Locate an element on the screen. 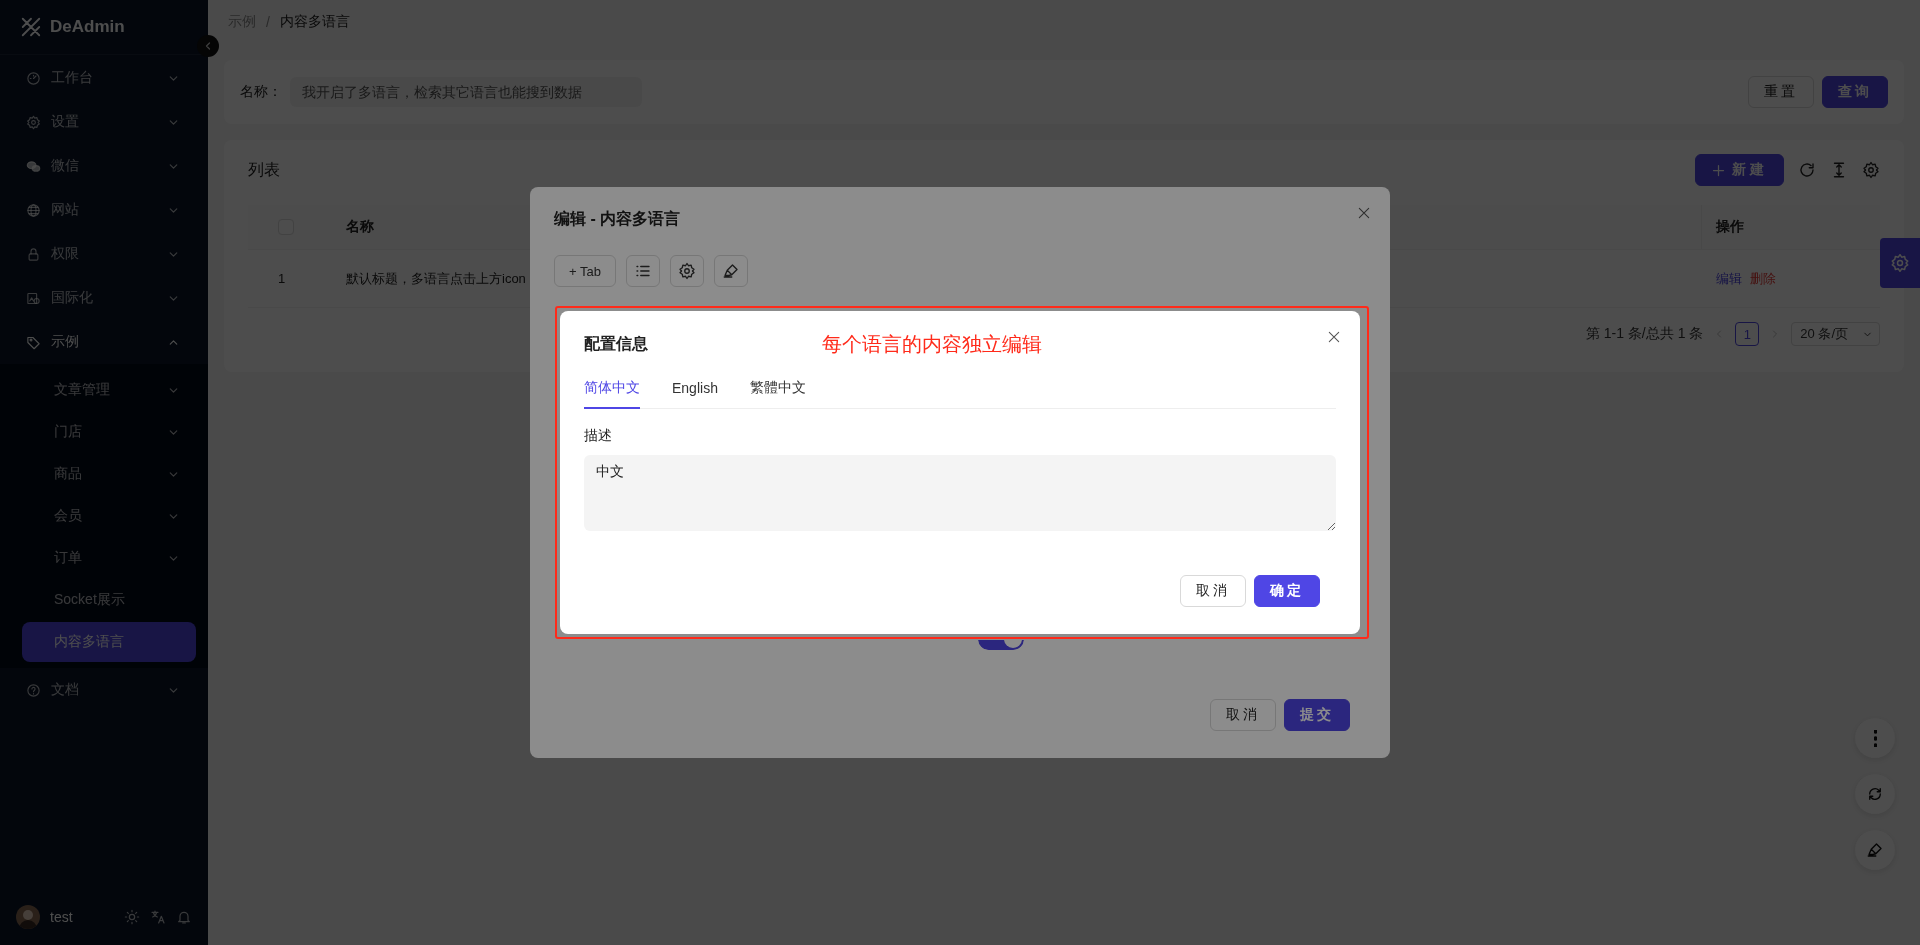 This screenshot has width=1920, height=945. more-icon is located at coordinates (1875, 738).